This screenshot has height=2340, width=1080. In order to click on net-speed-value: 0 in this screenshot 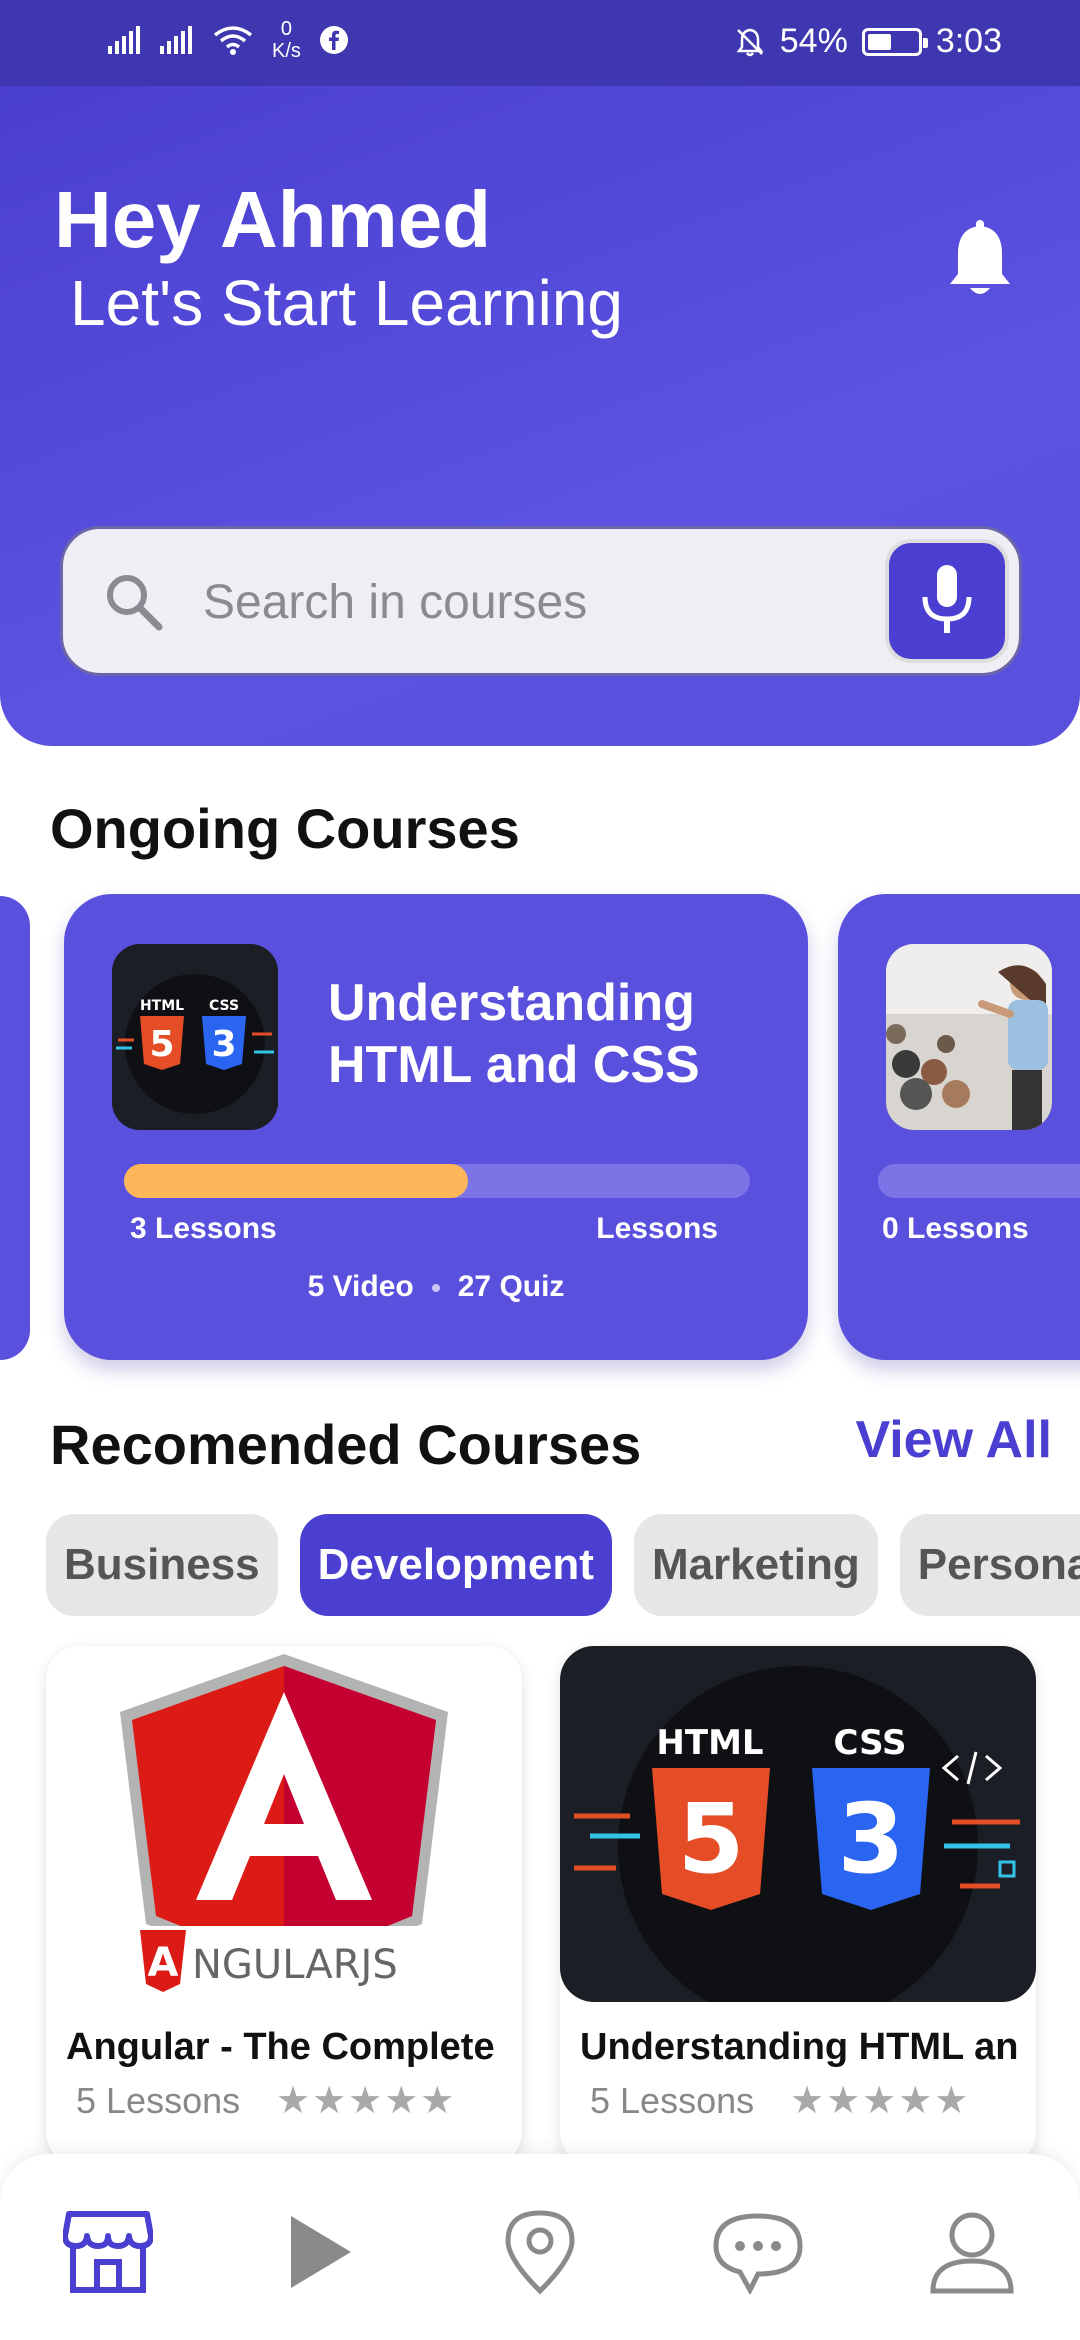, I will do `click(286, 29)`.